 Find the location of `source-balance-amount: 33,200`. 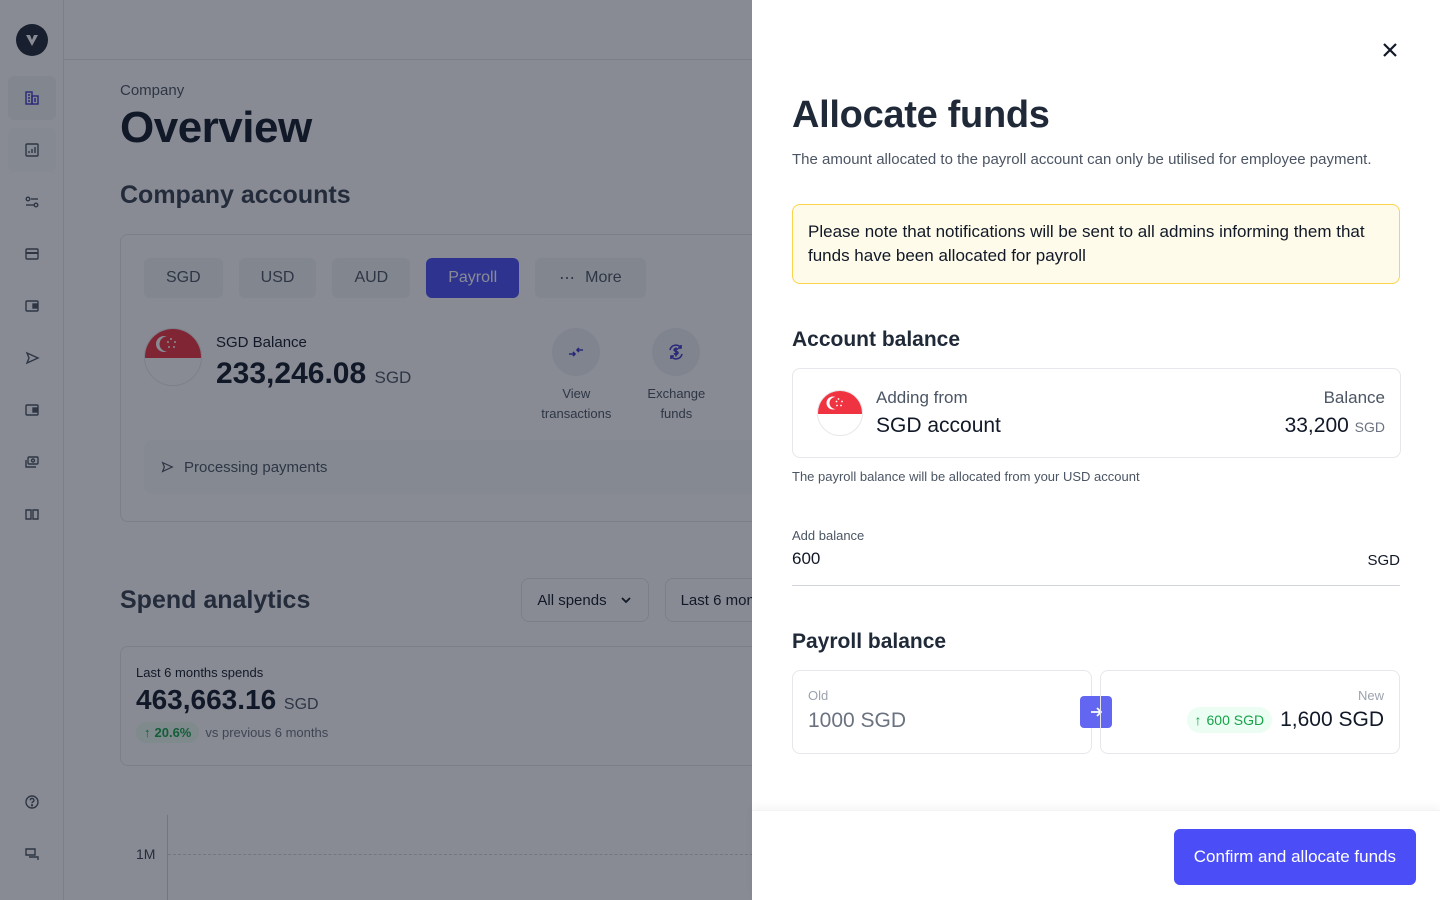

source-balance-amount: 33,200 is located at coordinates (1316, 425).